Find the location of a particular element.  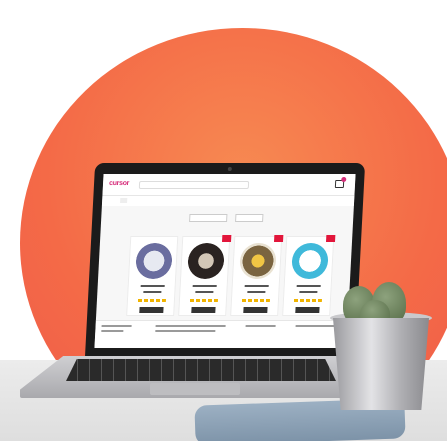

site-footer is located at coordinates (221, 334).